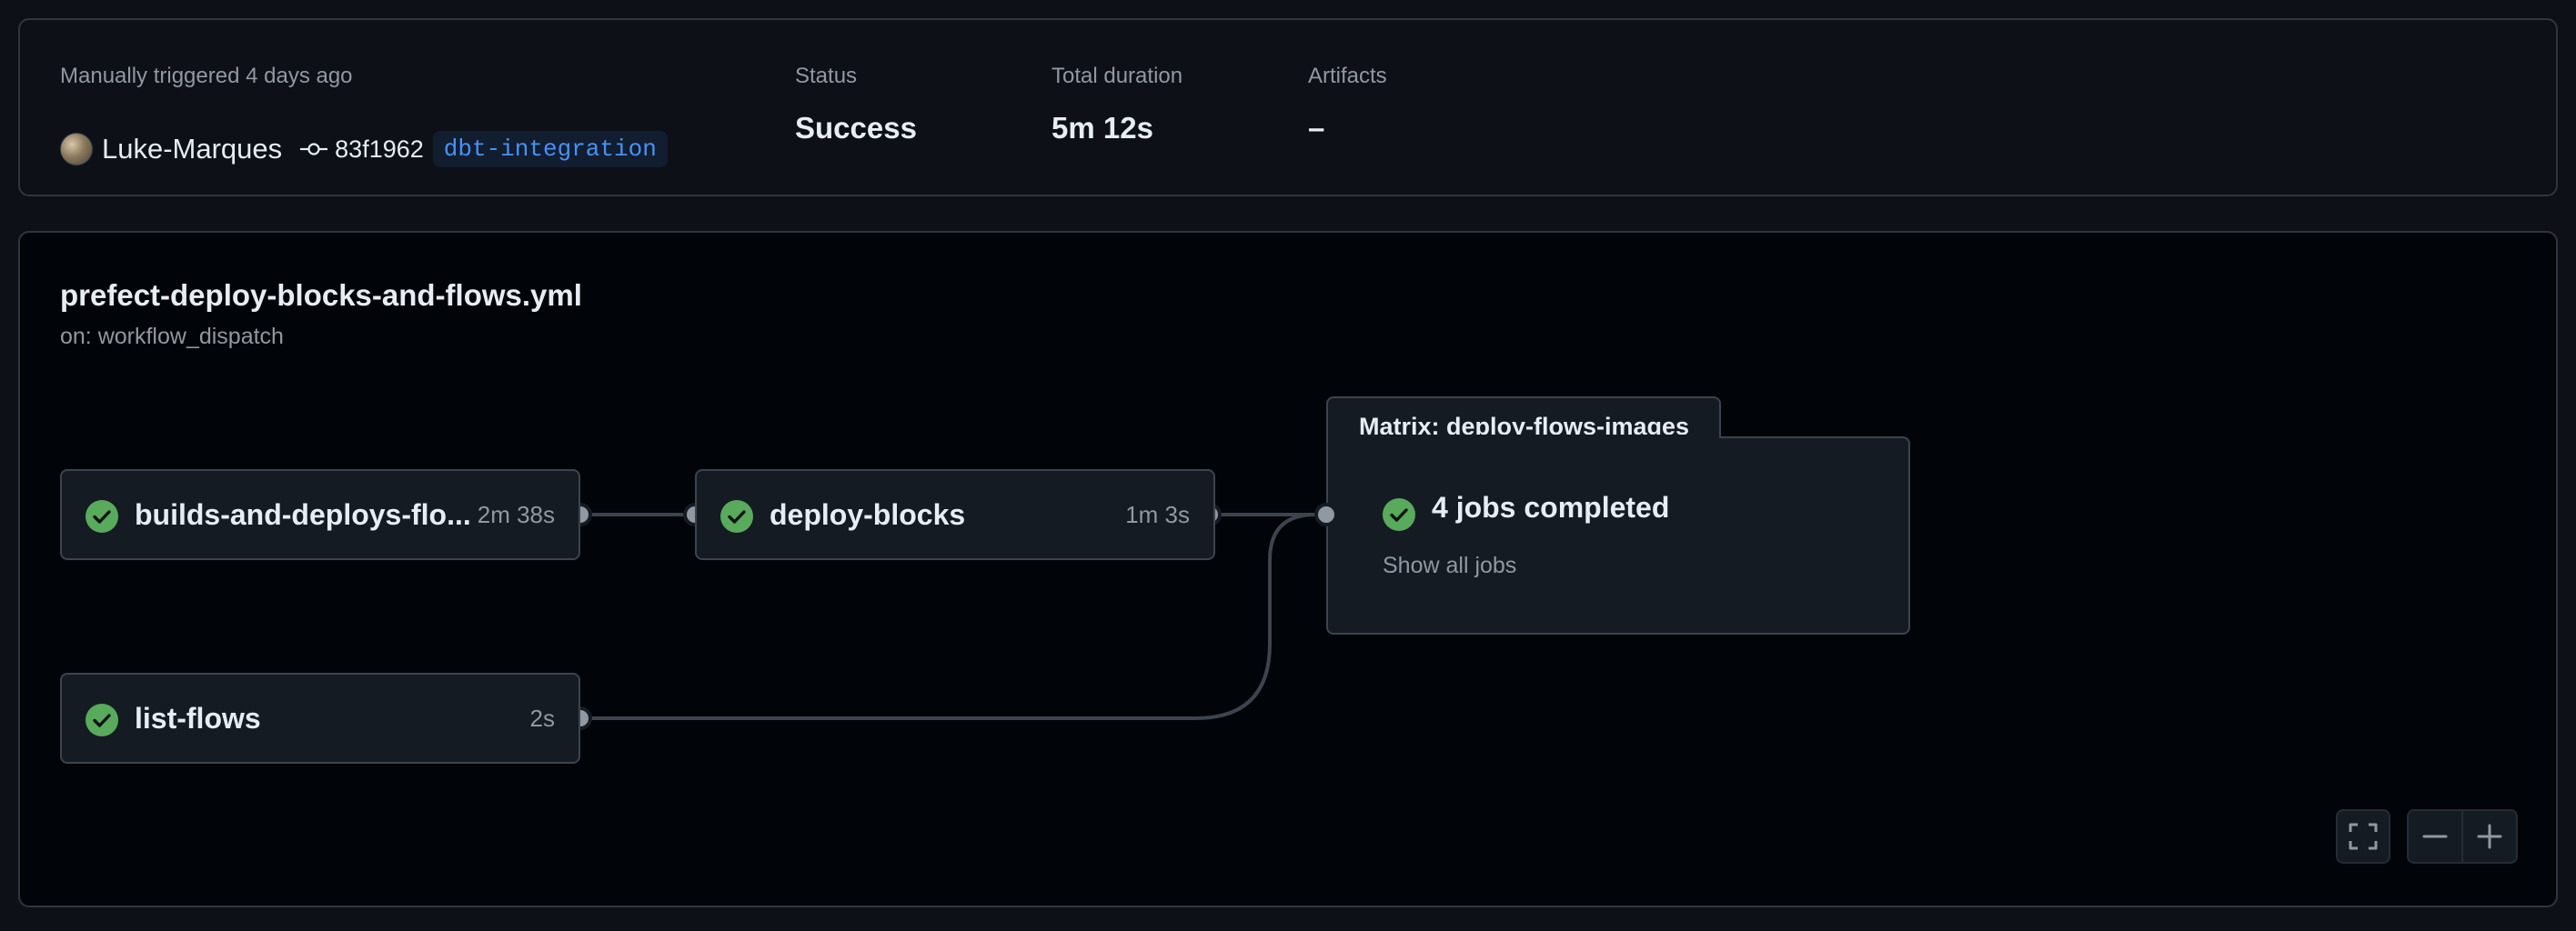  I want to click on status-value: Success, so click(856, 128).